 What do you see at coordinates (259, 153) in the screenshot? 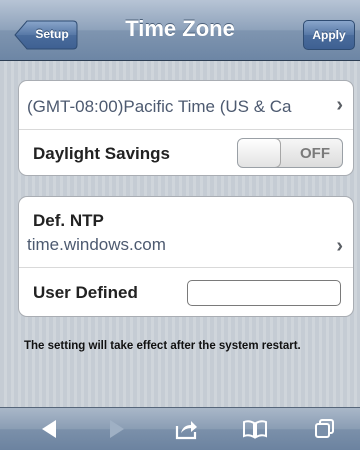
I see `toggle-knob` at bounding box center [259, 153].